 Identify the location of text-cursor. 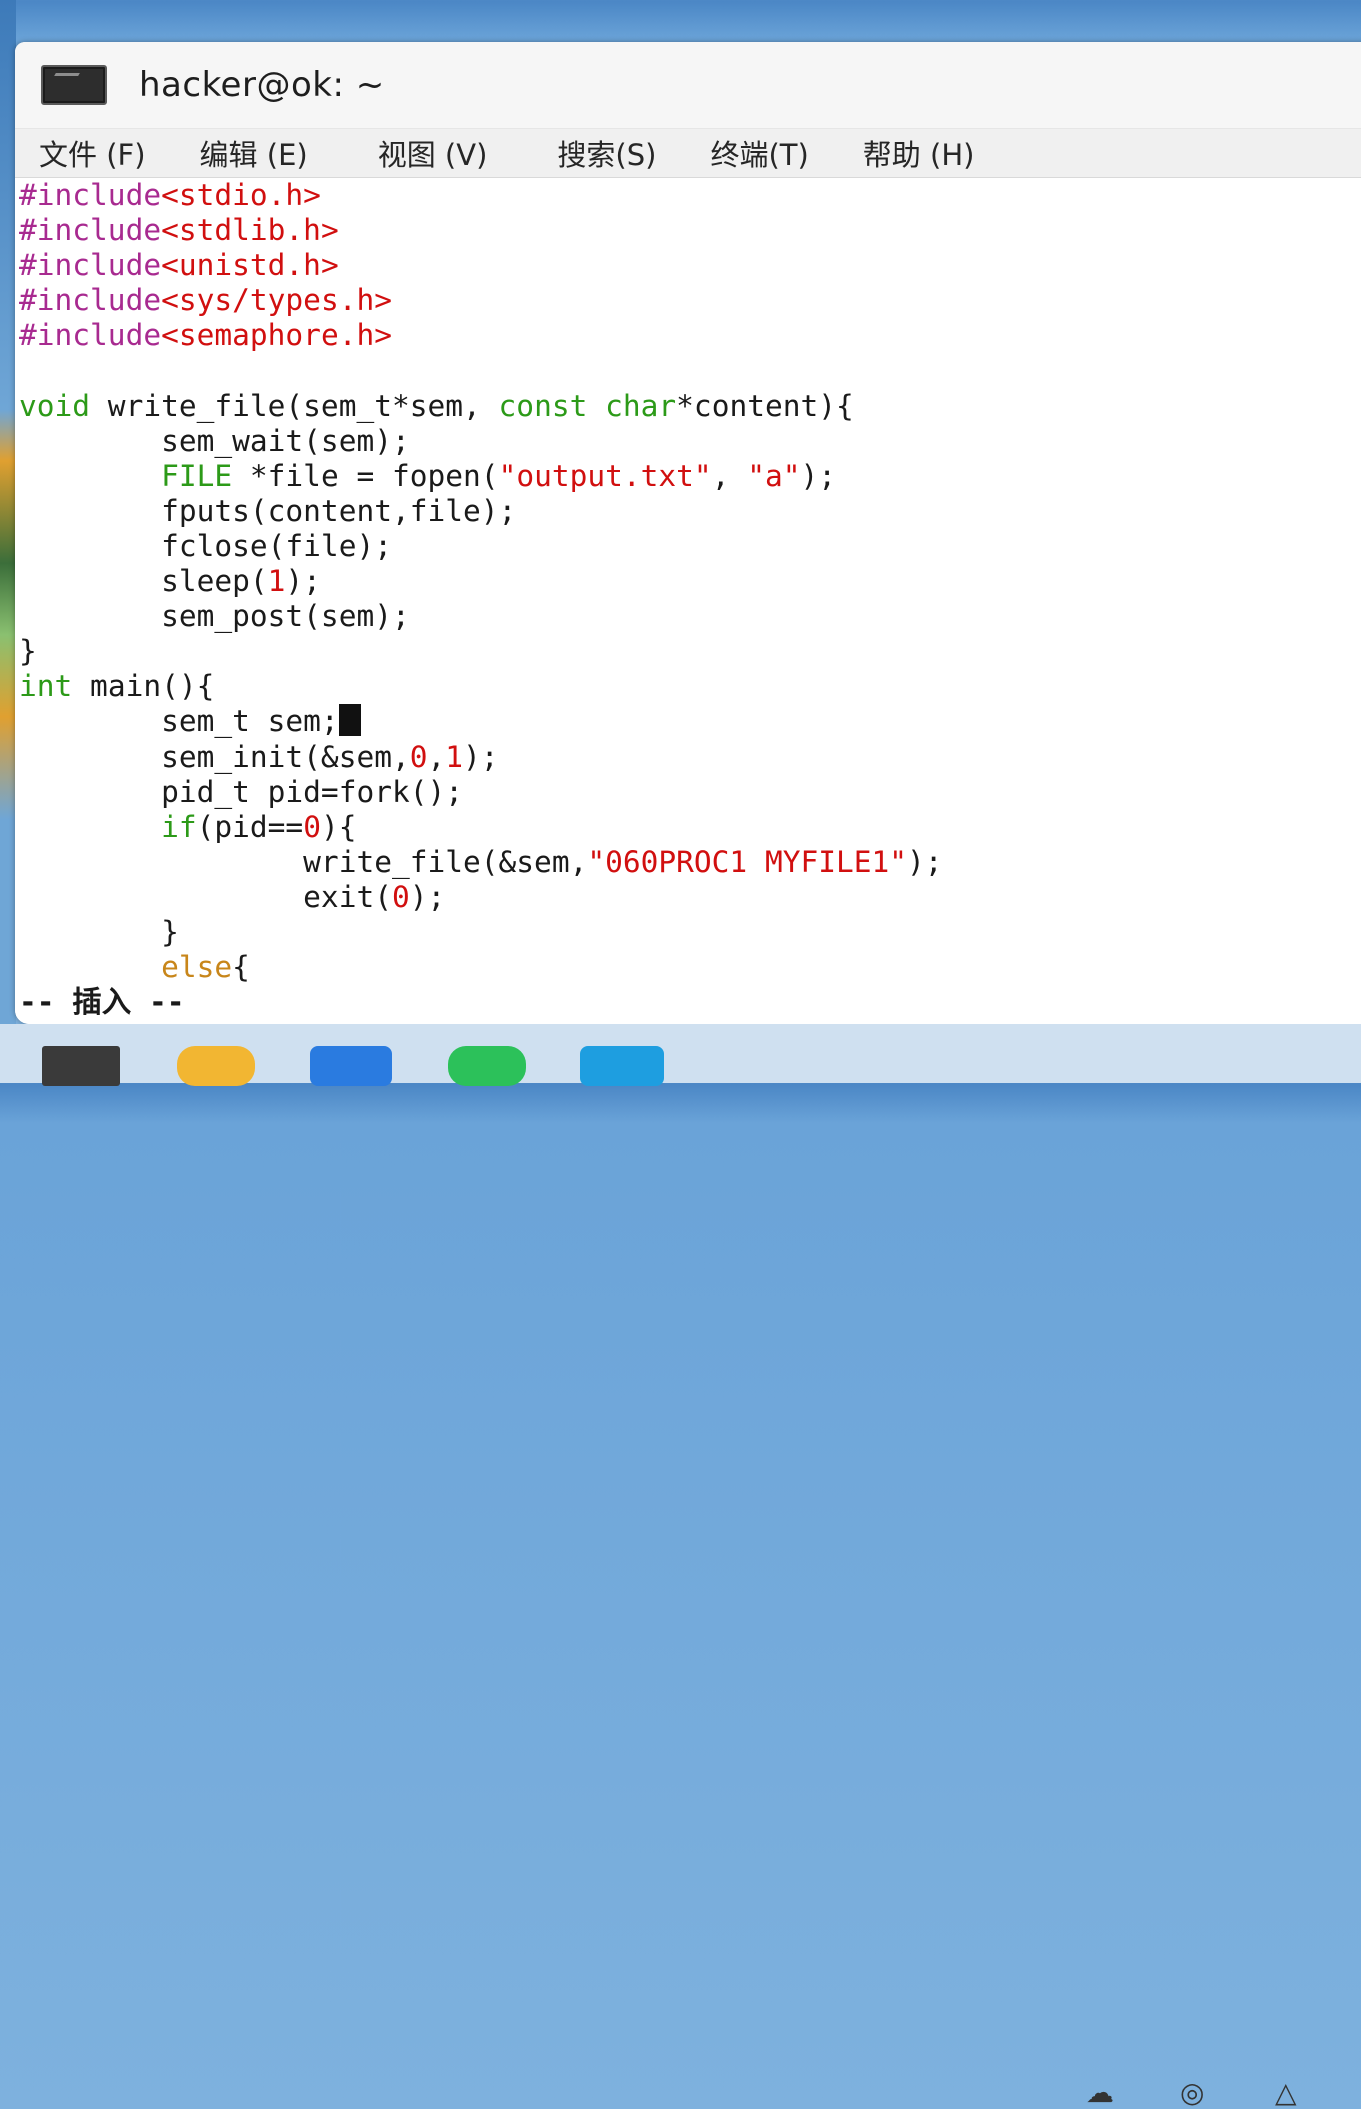
(349, 720).